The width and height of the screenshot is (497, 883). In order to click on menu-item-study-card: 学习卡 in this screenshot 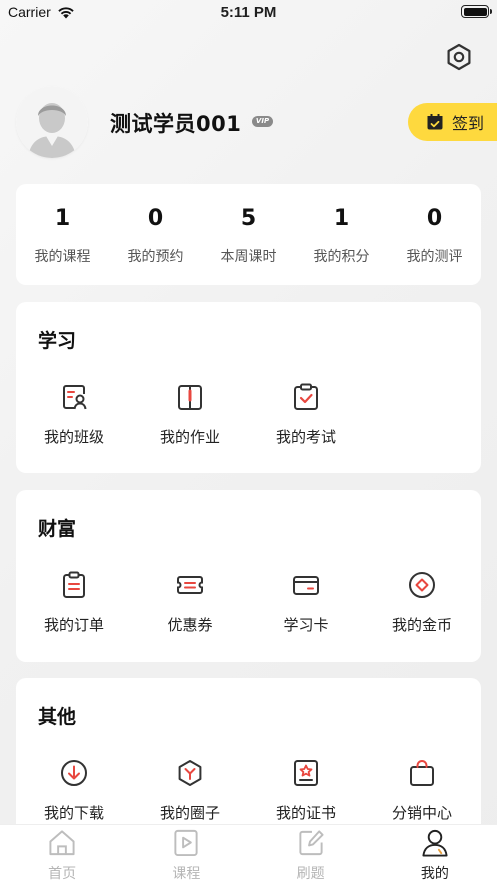, I will do `click(306, 602)`.